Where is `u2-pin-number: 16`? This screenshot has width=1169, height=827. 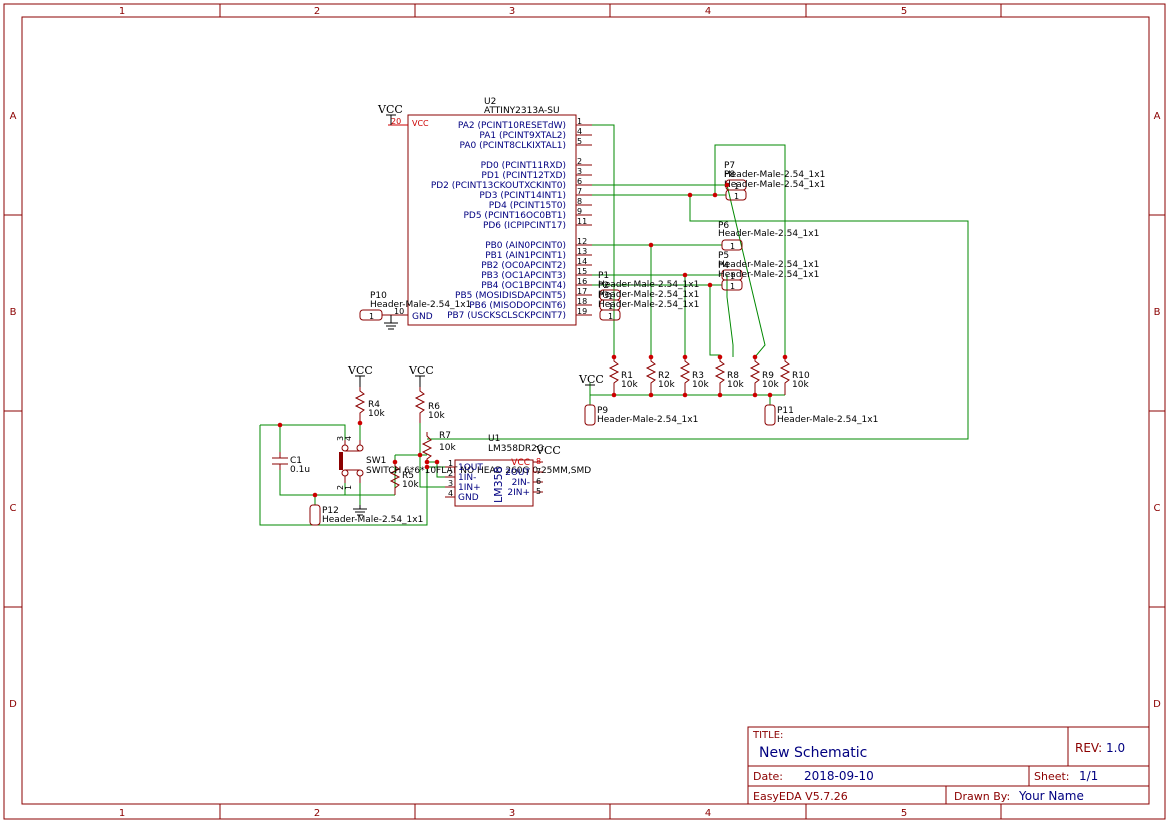 u2-pin-number: 16 is located at coordinates (582, 281).